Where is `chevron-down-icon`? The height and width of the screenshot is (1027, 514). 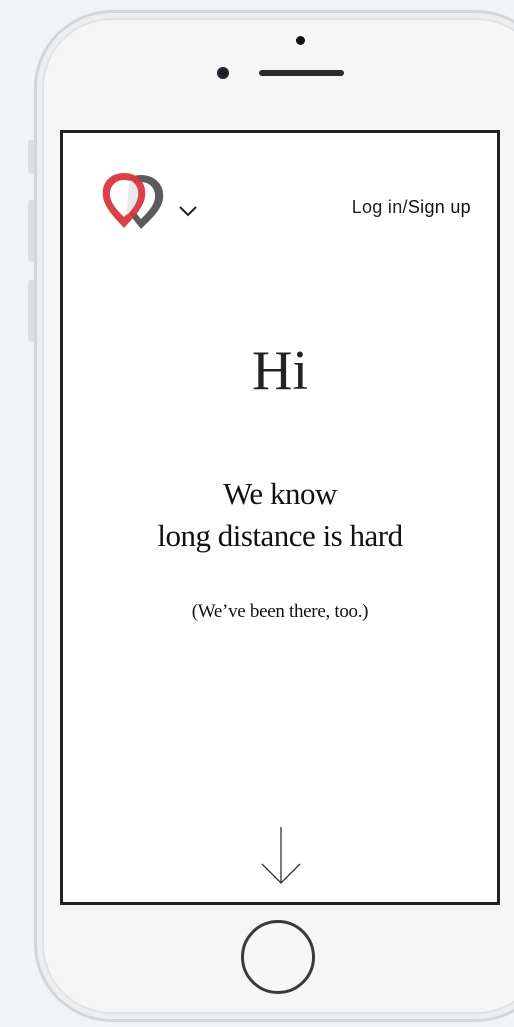 chevron-down-icon is located at coordinates (188, 211).